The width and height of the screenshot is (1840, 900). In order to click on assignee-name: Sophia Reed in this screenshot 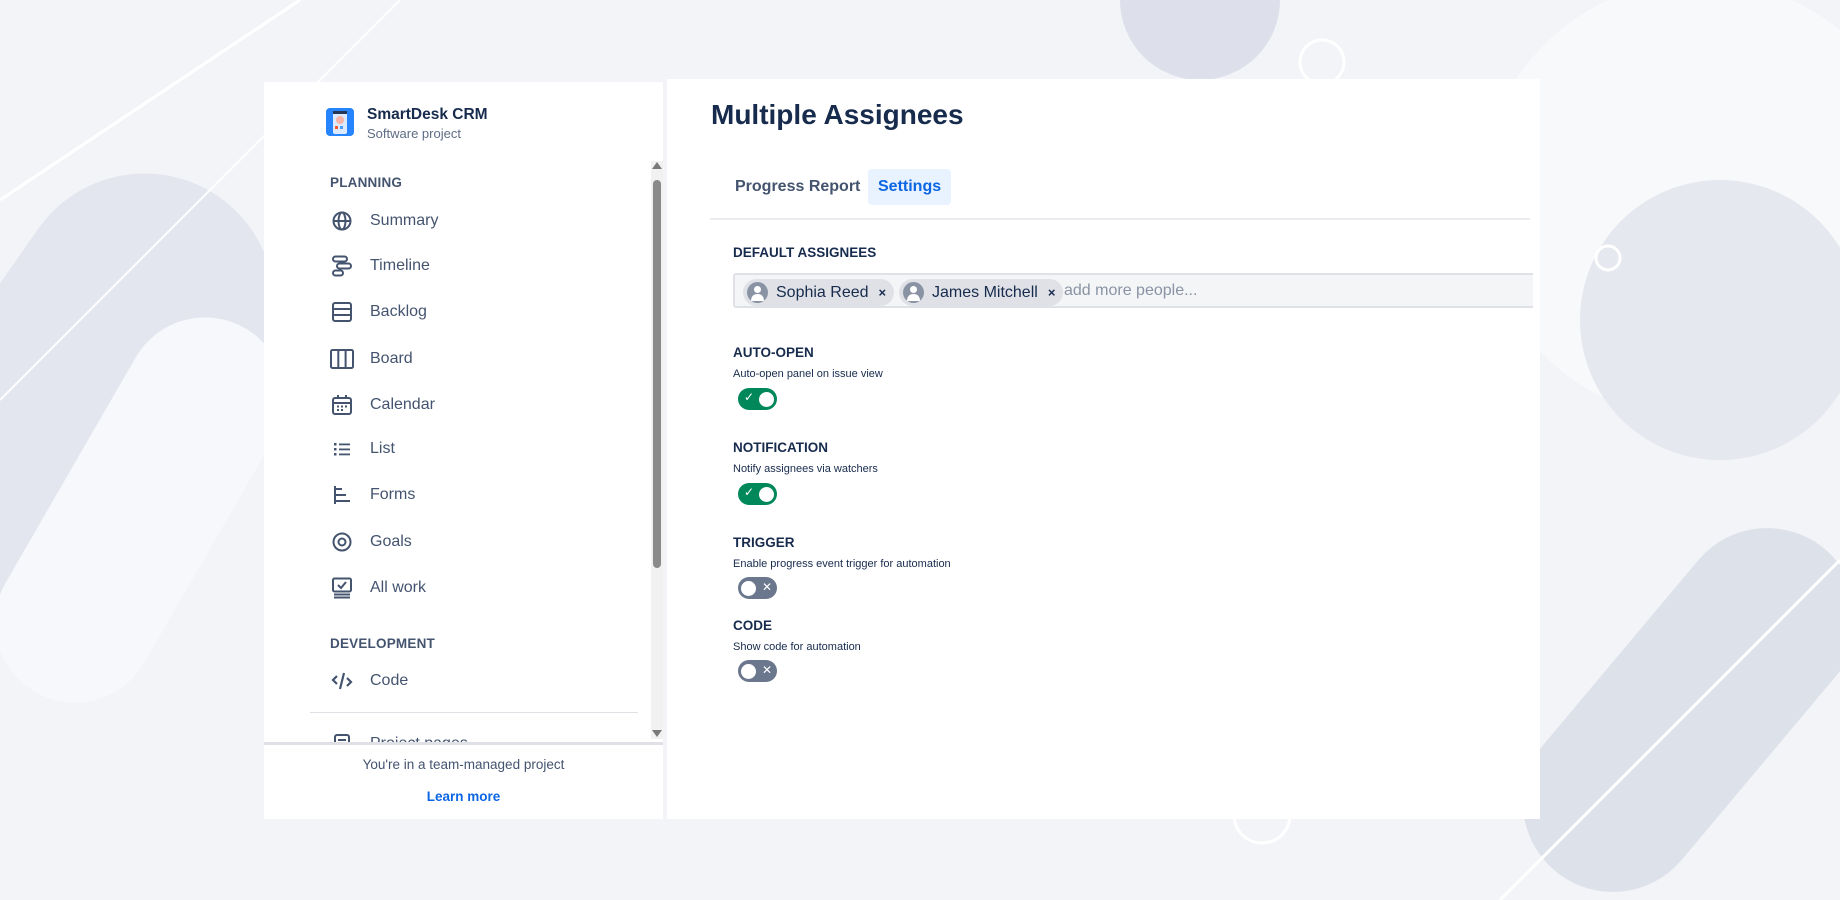, I will do `click(822, 292)`.